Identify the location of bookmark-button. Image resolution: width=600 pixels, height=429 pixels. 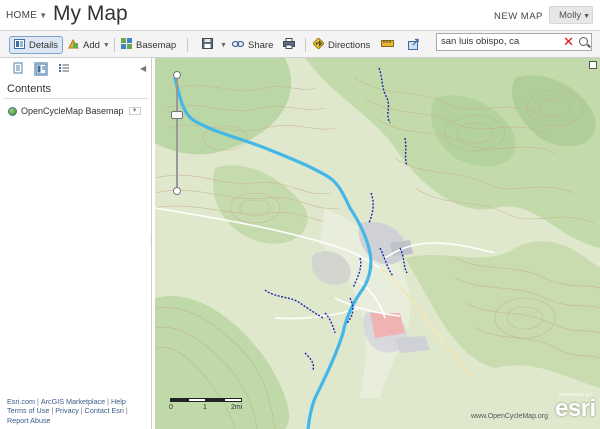
(416, 45).